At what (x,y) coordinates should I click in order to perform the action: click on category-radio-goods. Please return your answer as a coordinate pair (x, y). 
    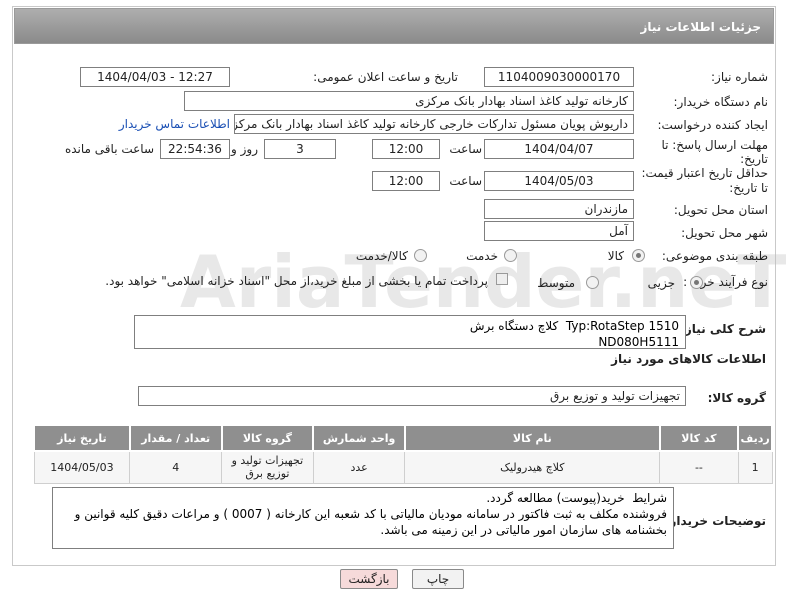
    Looking at the image, I should click on (638, 255).